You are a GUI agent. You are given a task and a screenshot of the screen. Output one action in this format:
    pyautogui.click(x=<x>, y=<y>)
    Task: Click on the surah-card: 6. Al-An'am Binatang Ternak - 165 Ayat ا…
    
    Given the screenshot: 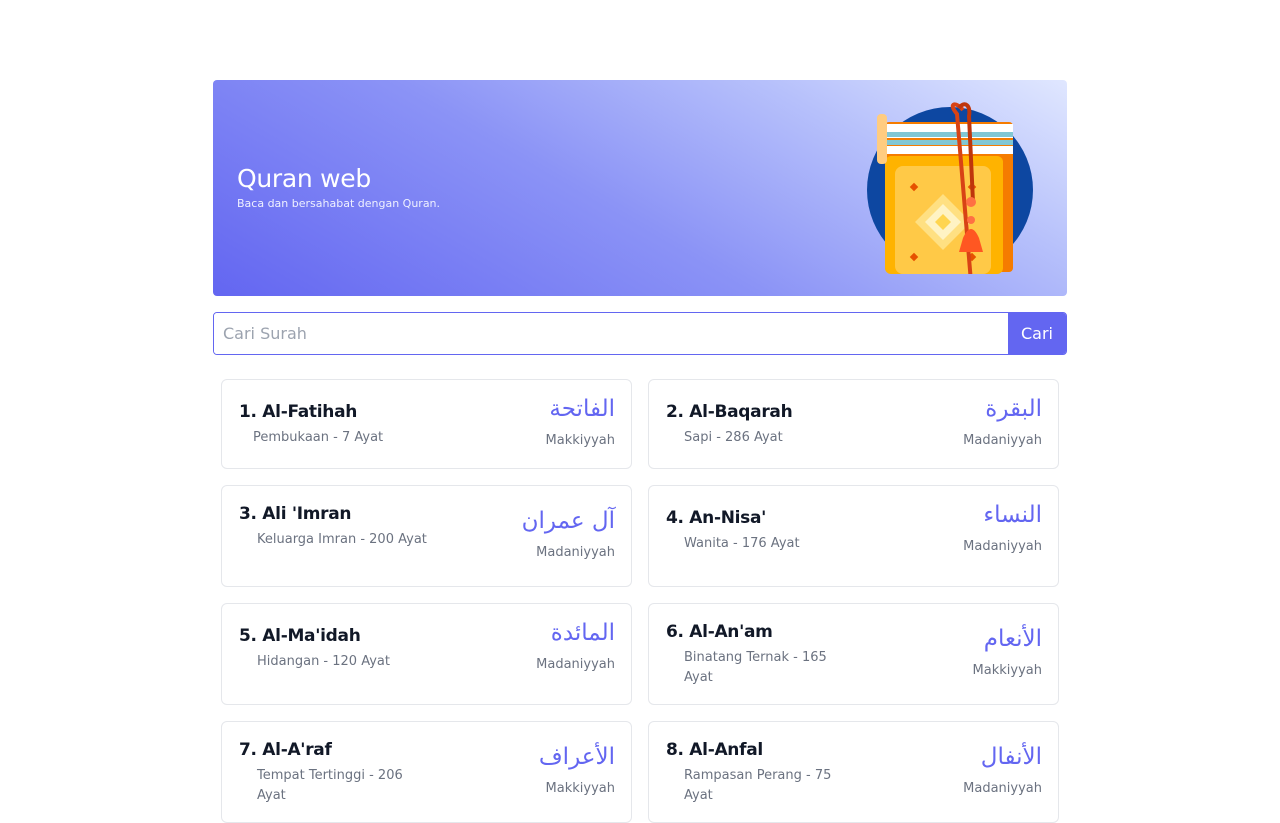 What is the action you would take?
    pyautogui.click(x=853, y=654)
    